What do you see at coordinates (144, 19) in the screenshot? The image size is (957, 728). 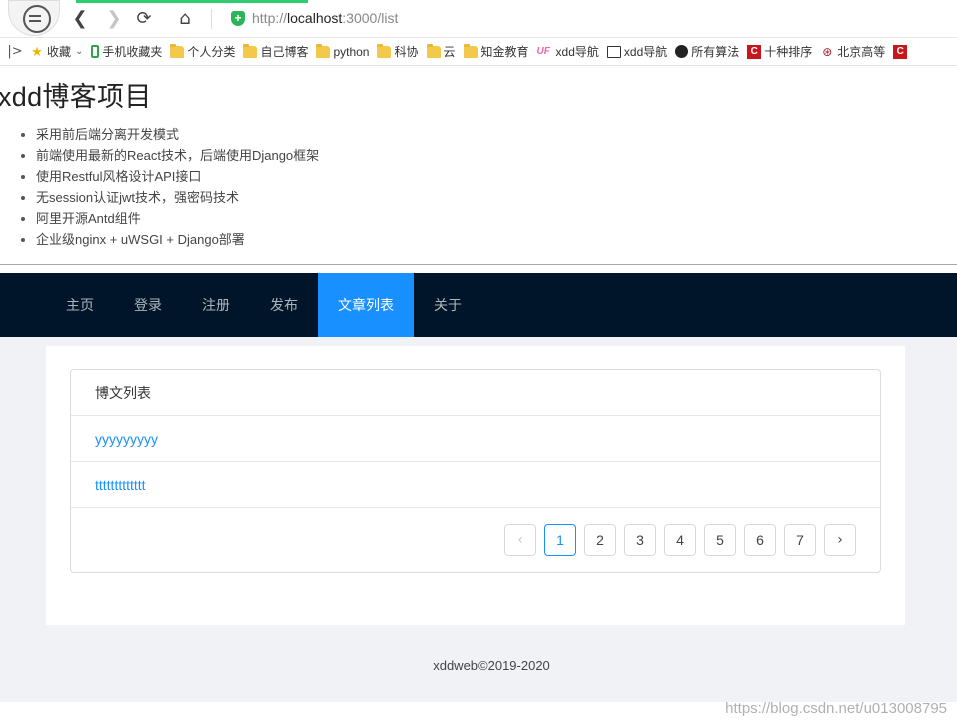 I see `reload-icon: ⟳` at bounding box center [144, 19].